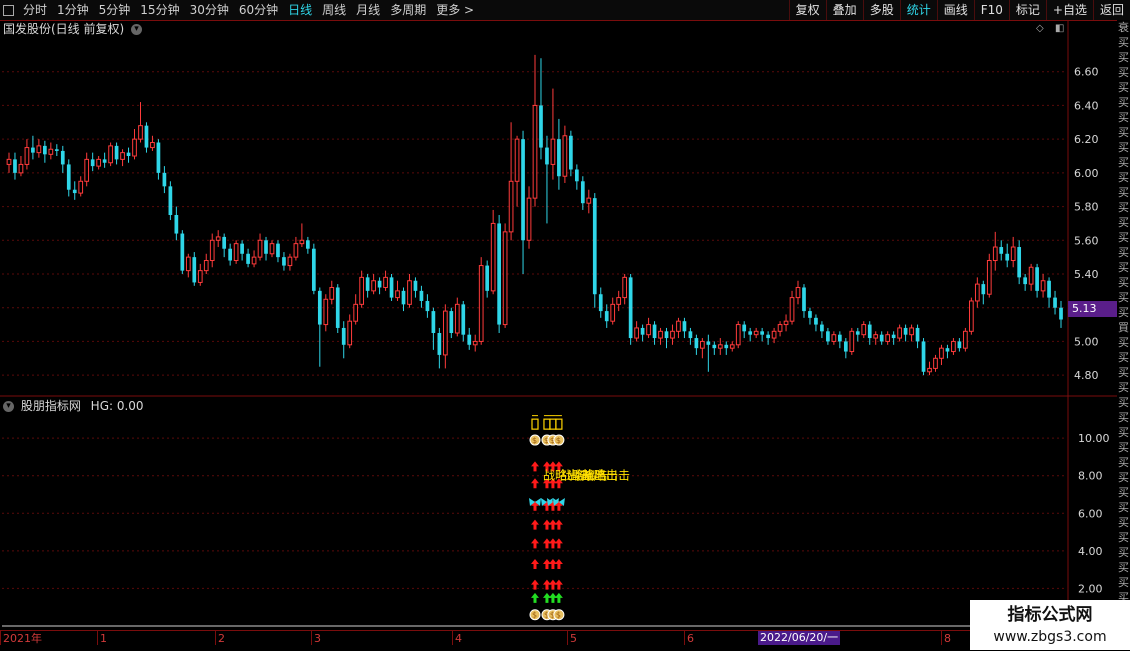 The height and width of the screenshot is (651, 1130). What do you see at coordinates (1050, 637) in the screenshot?
I see `watermark-url: www.zbgs3.com` at bounding box center [1050, 637].